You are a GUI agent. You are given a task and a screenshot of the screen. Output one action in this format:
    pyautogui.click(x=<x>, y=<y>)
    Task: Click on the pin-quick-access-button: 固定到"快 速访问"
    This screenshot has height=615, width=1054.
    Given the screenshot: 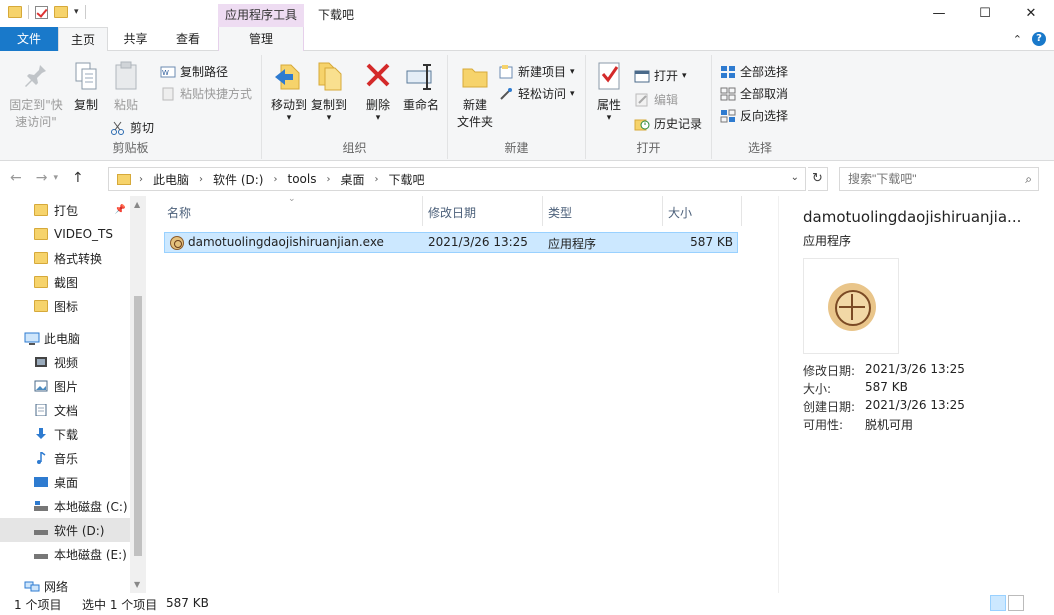 What is the action you would take?
    pyautogui.click(x=36, y=94)
    